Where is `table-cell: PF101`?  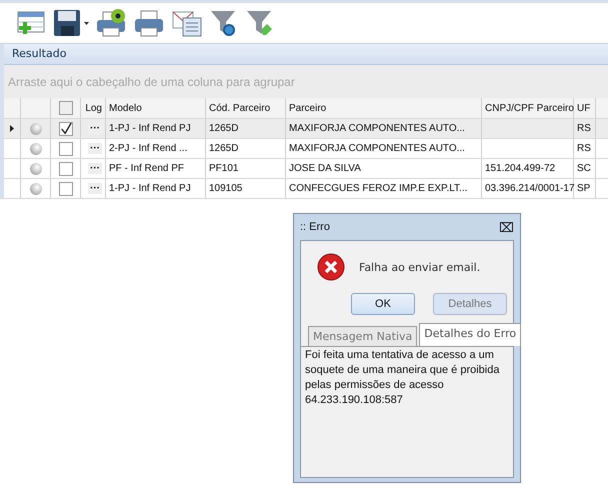 table-cell: PF101 is located at coordinates (223, 168).